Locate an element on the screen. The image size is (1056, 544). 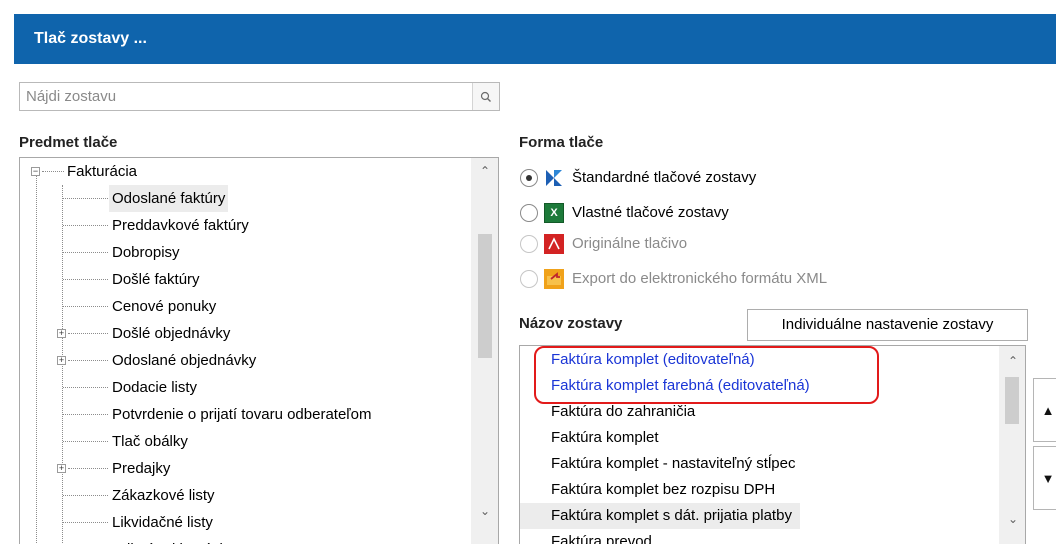
tree-item: Zákazkové listy is located at coordinates (250, 495).